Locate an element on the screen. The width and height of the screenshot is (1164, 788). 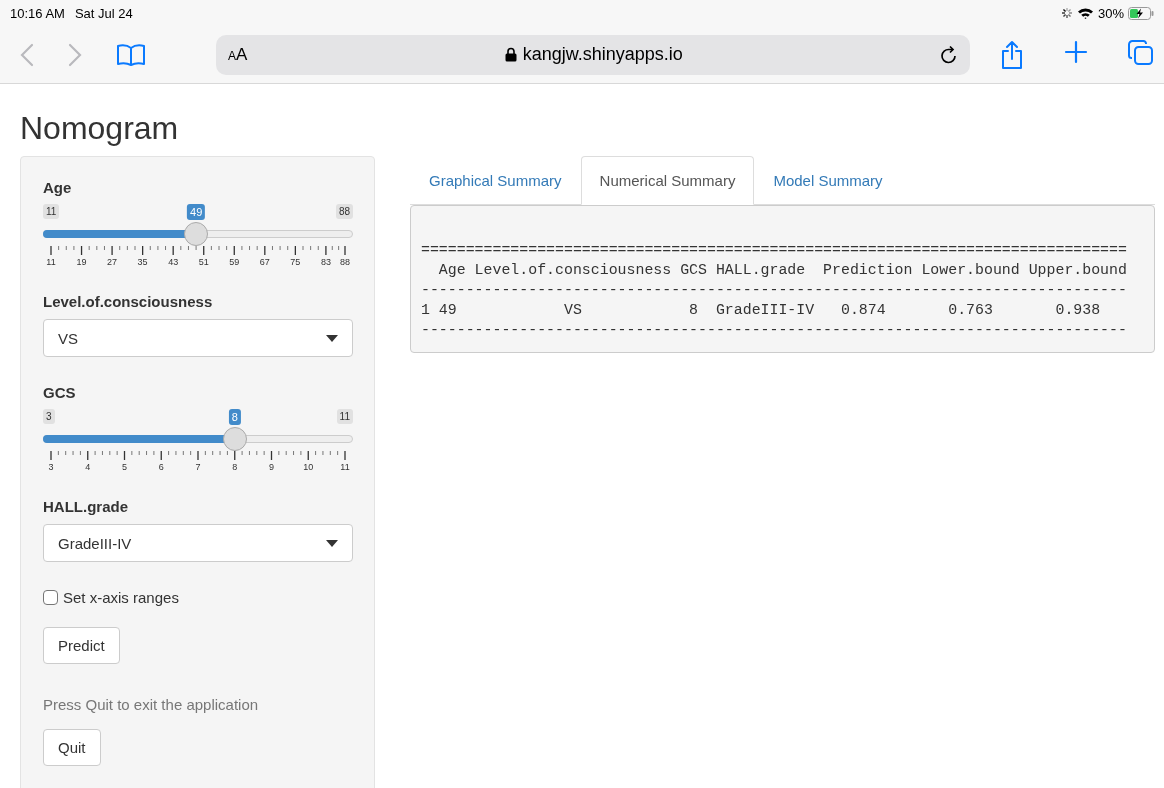
tick-label: 43 is located at coordinates (173, 262).